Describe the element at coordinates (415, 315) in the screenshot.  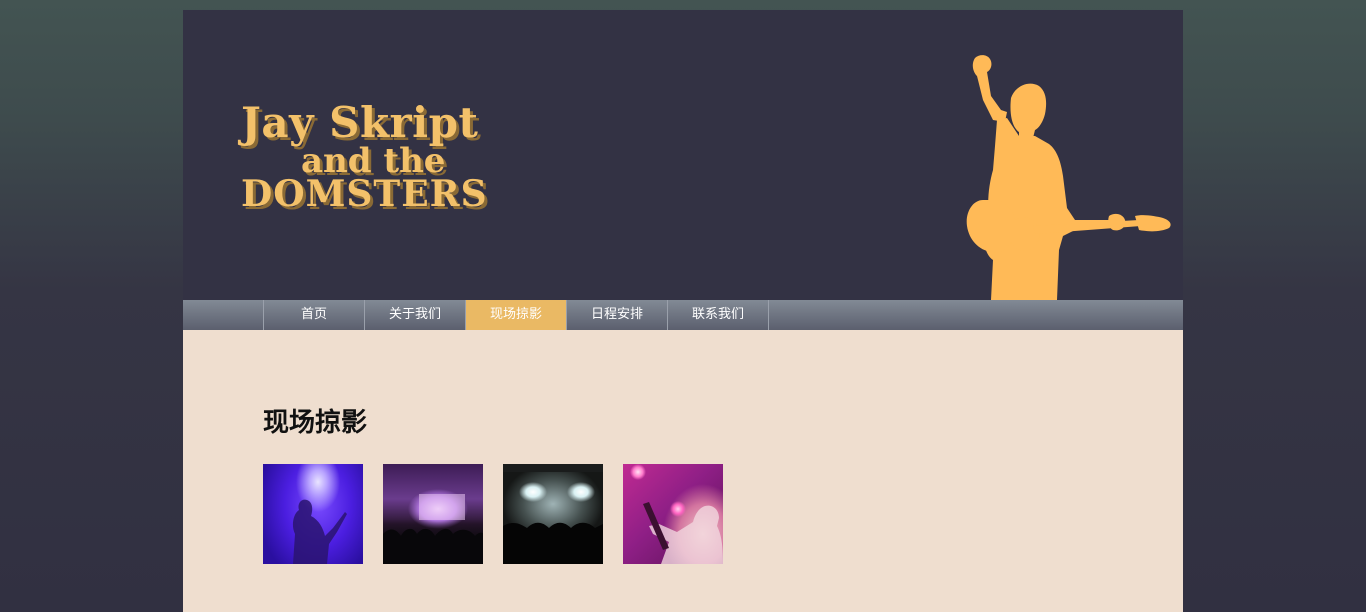
I see `nav-item-about: 关于我们` at that location.